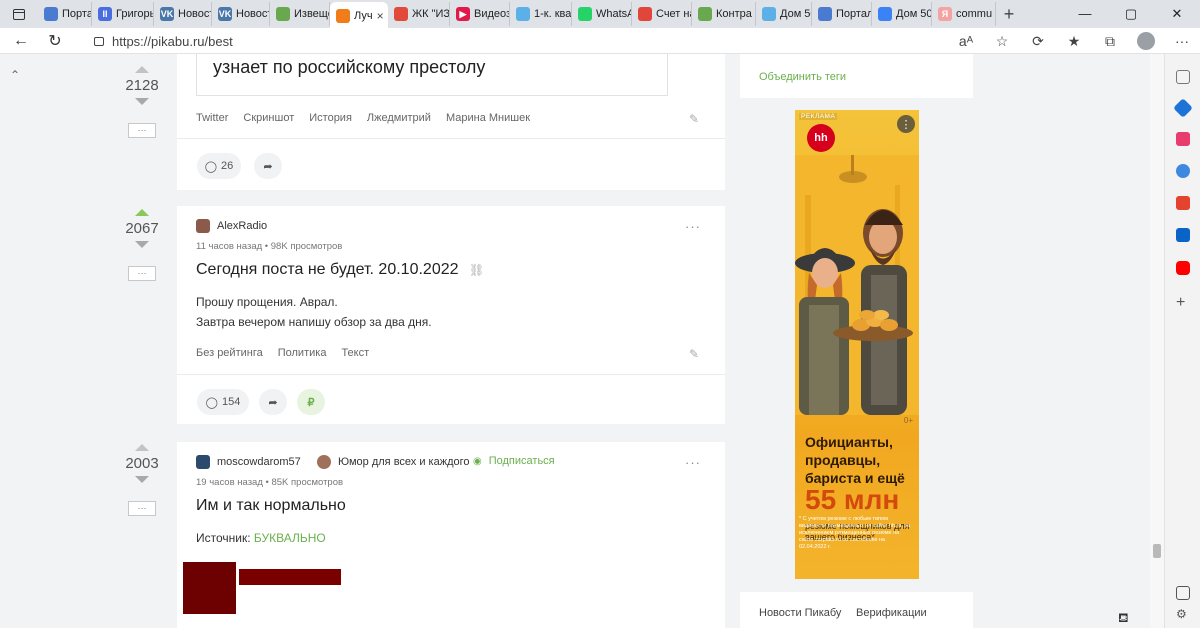 The height and width of the screenshot is (628, 1200). What do you see at coordinates (514, 461) in the screenshot?
I see `subscribe-button: ◉ Подписаться` at bounding box center [514, 461].